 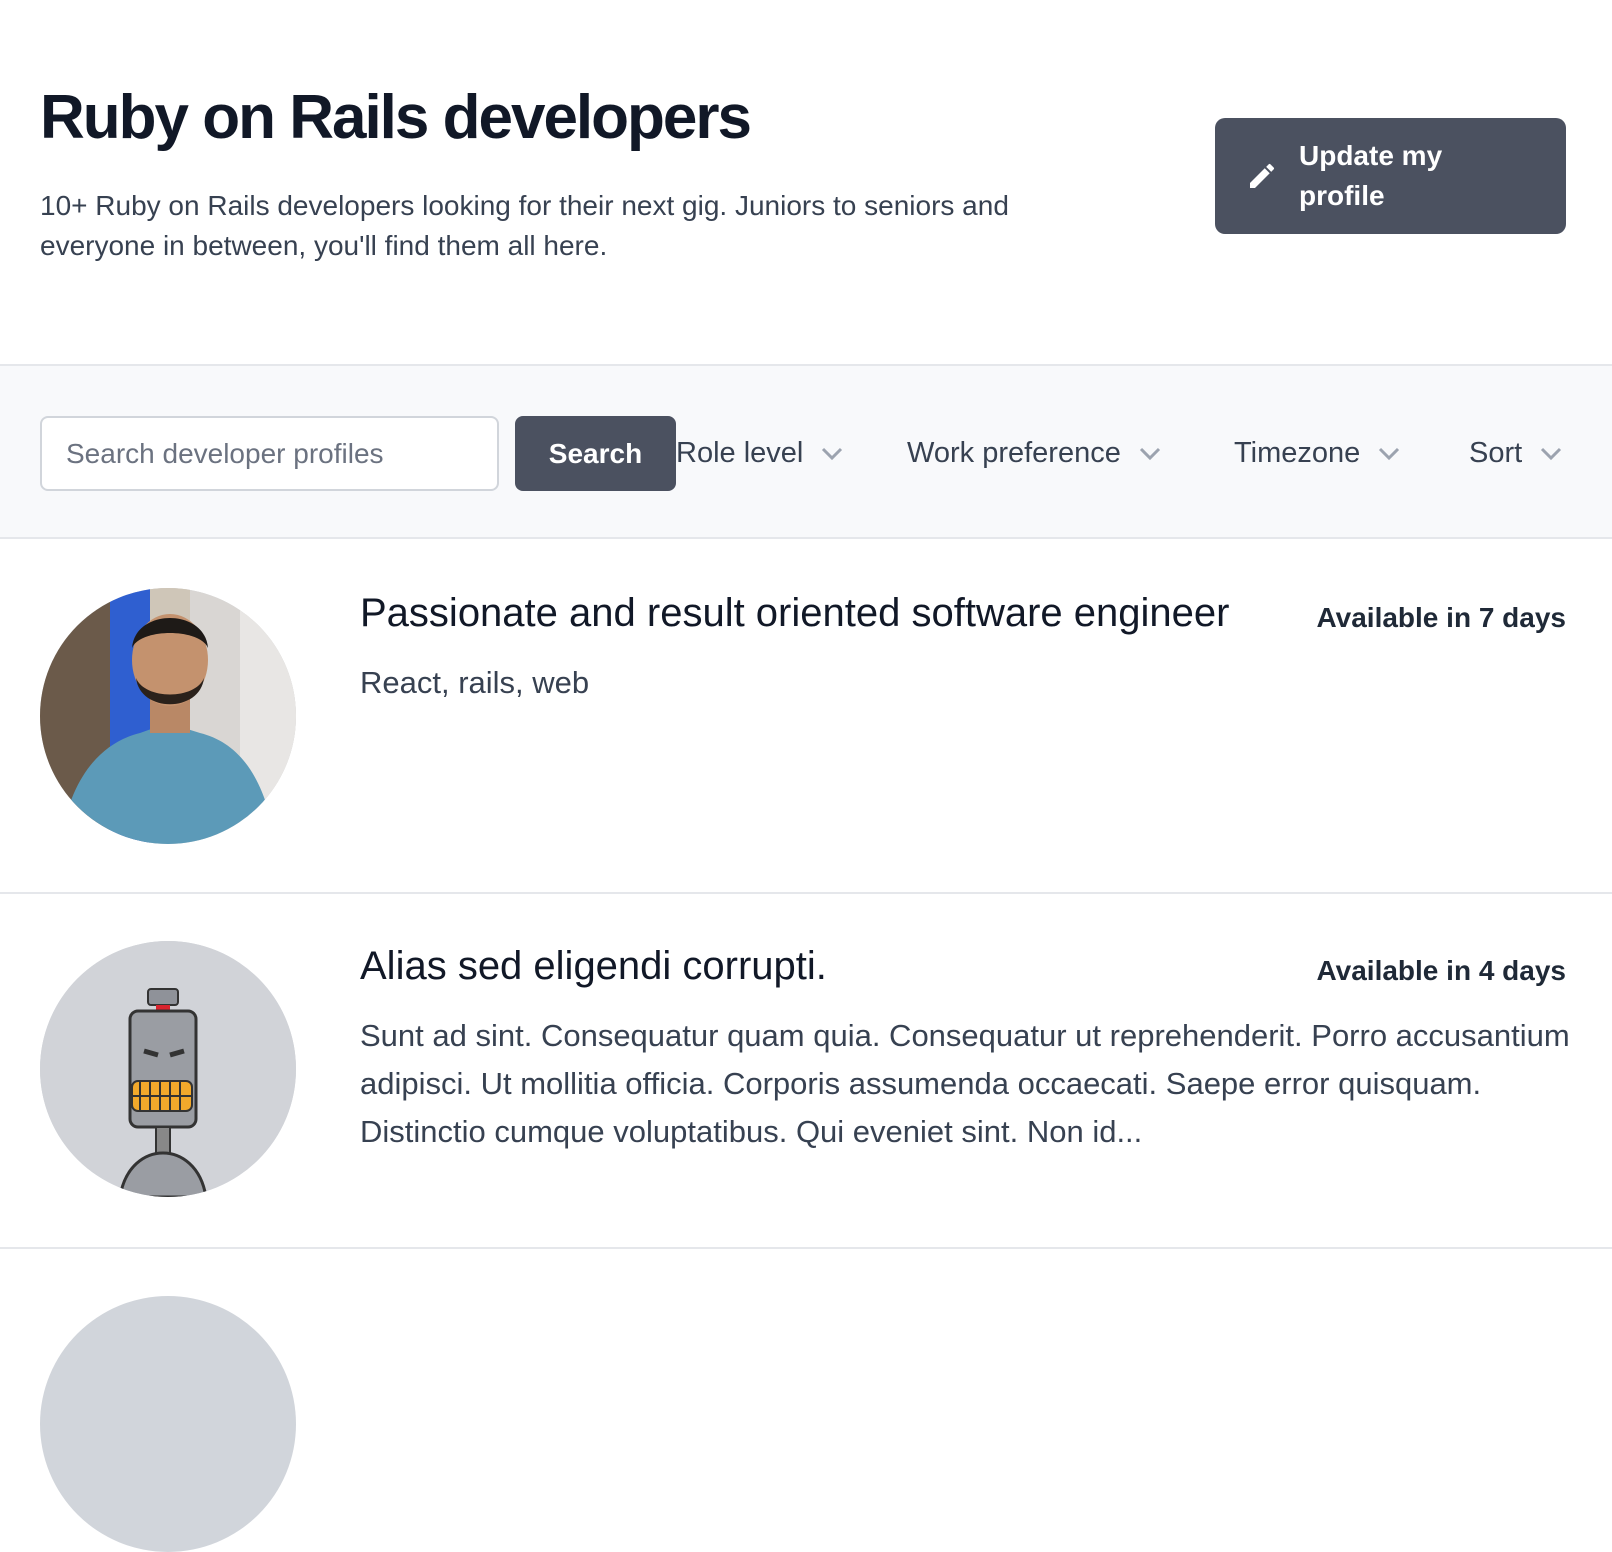 I want to click on work-preference-label: Work preference, so click(x=1014, y=453).